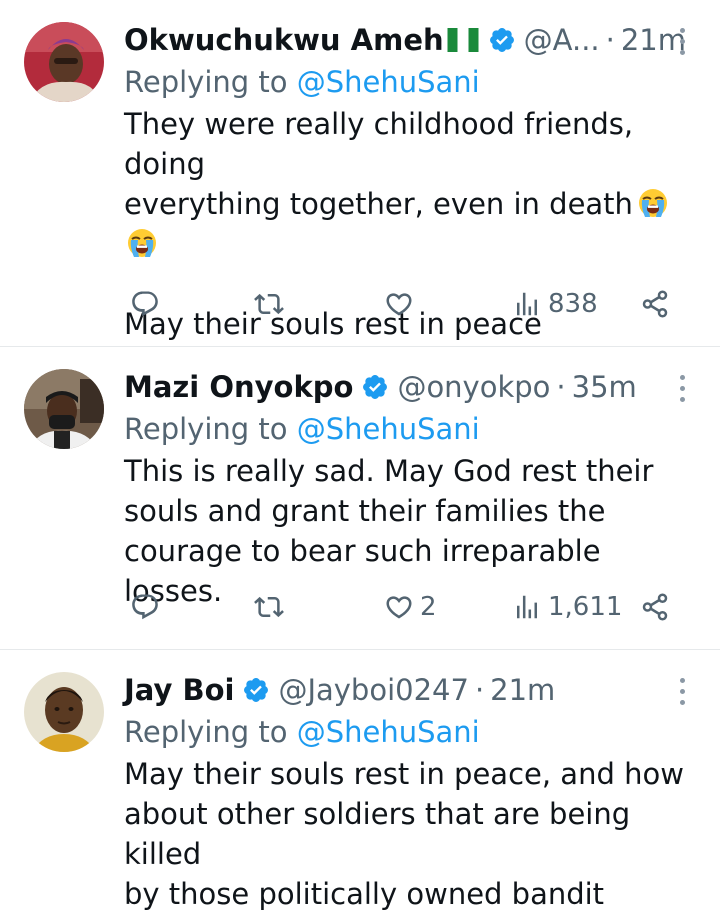 This screenshot has width=720, height=914. I want to click on like-button: 2, so click(410, 607).